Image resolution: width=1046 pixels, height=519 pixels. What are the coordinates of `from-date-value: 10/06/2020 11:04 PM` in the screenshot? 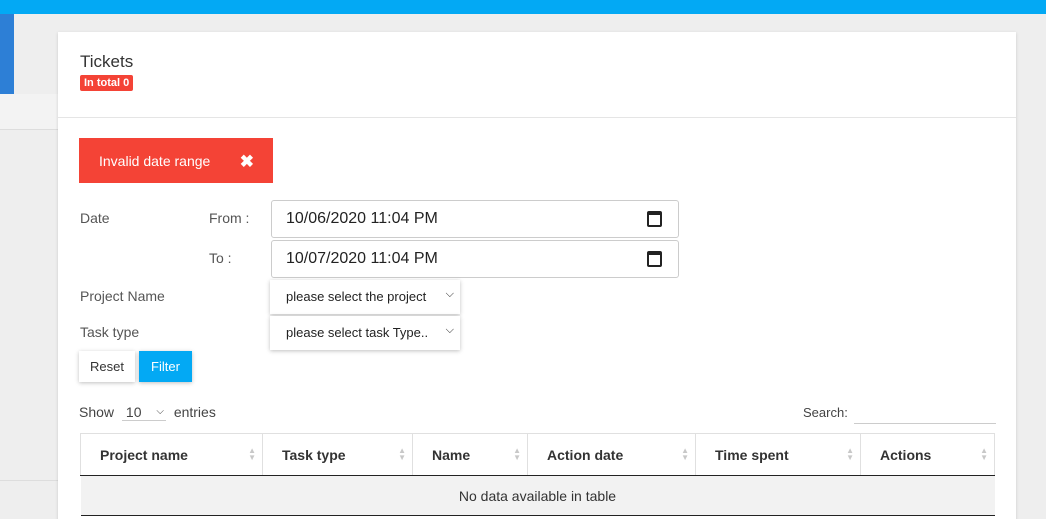 It's located at (362, 218).